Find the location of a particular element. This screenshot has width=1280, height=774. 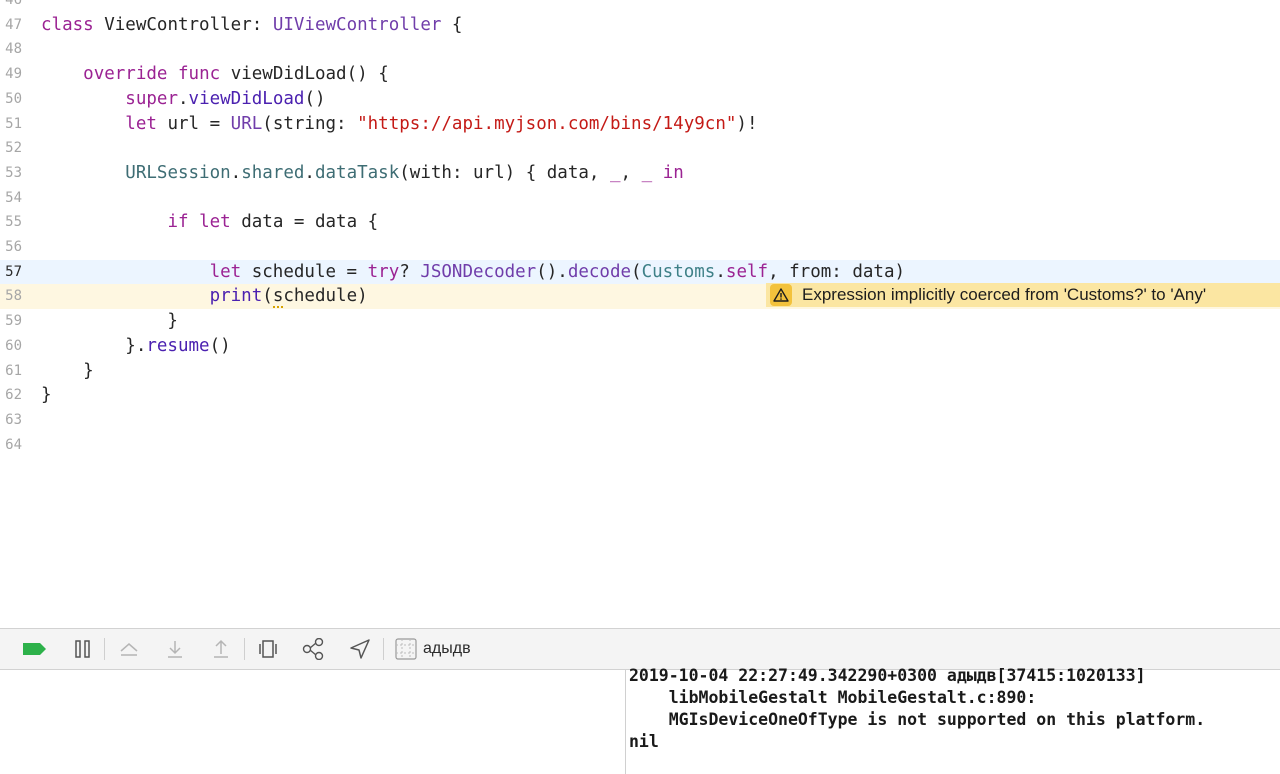

code-line: 62} is located at coordinates (640, 395).